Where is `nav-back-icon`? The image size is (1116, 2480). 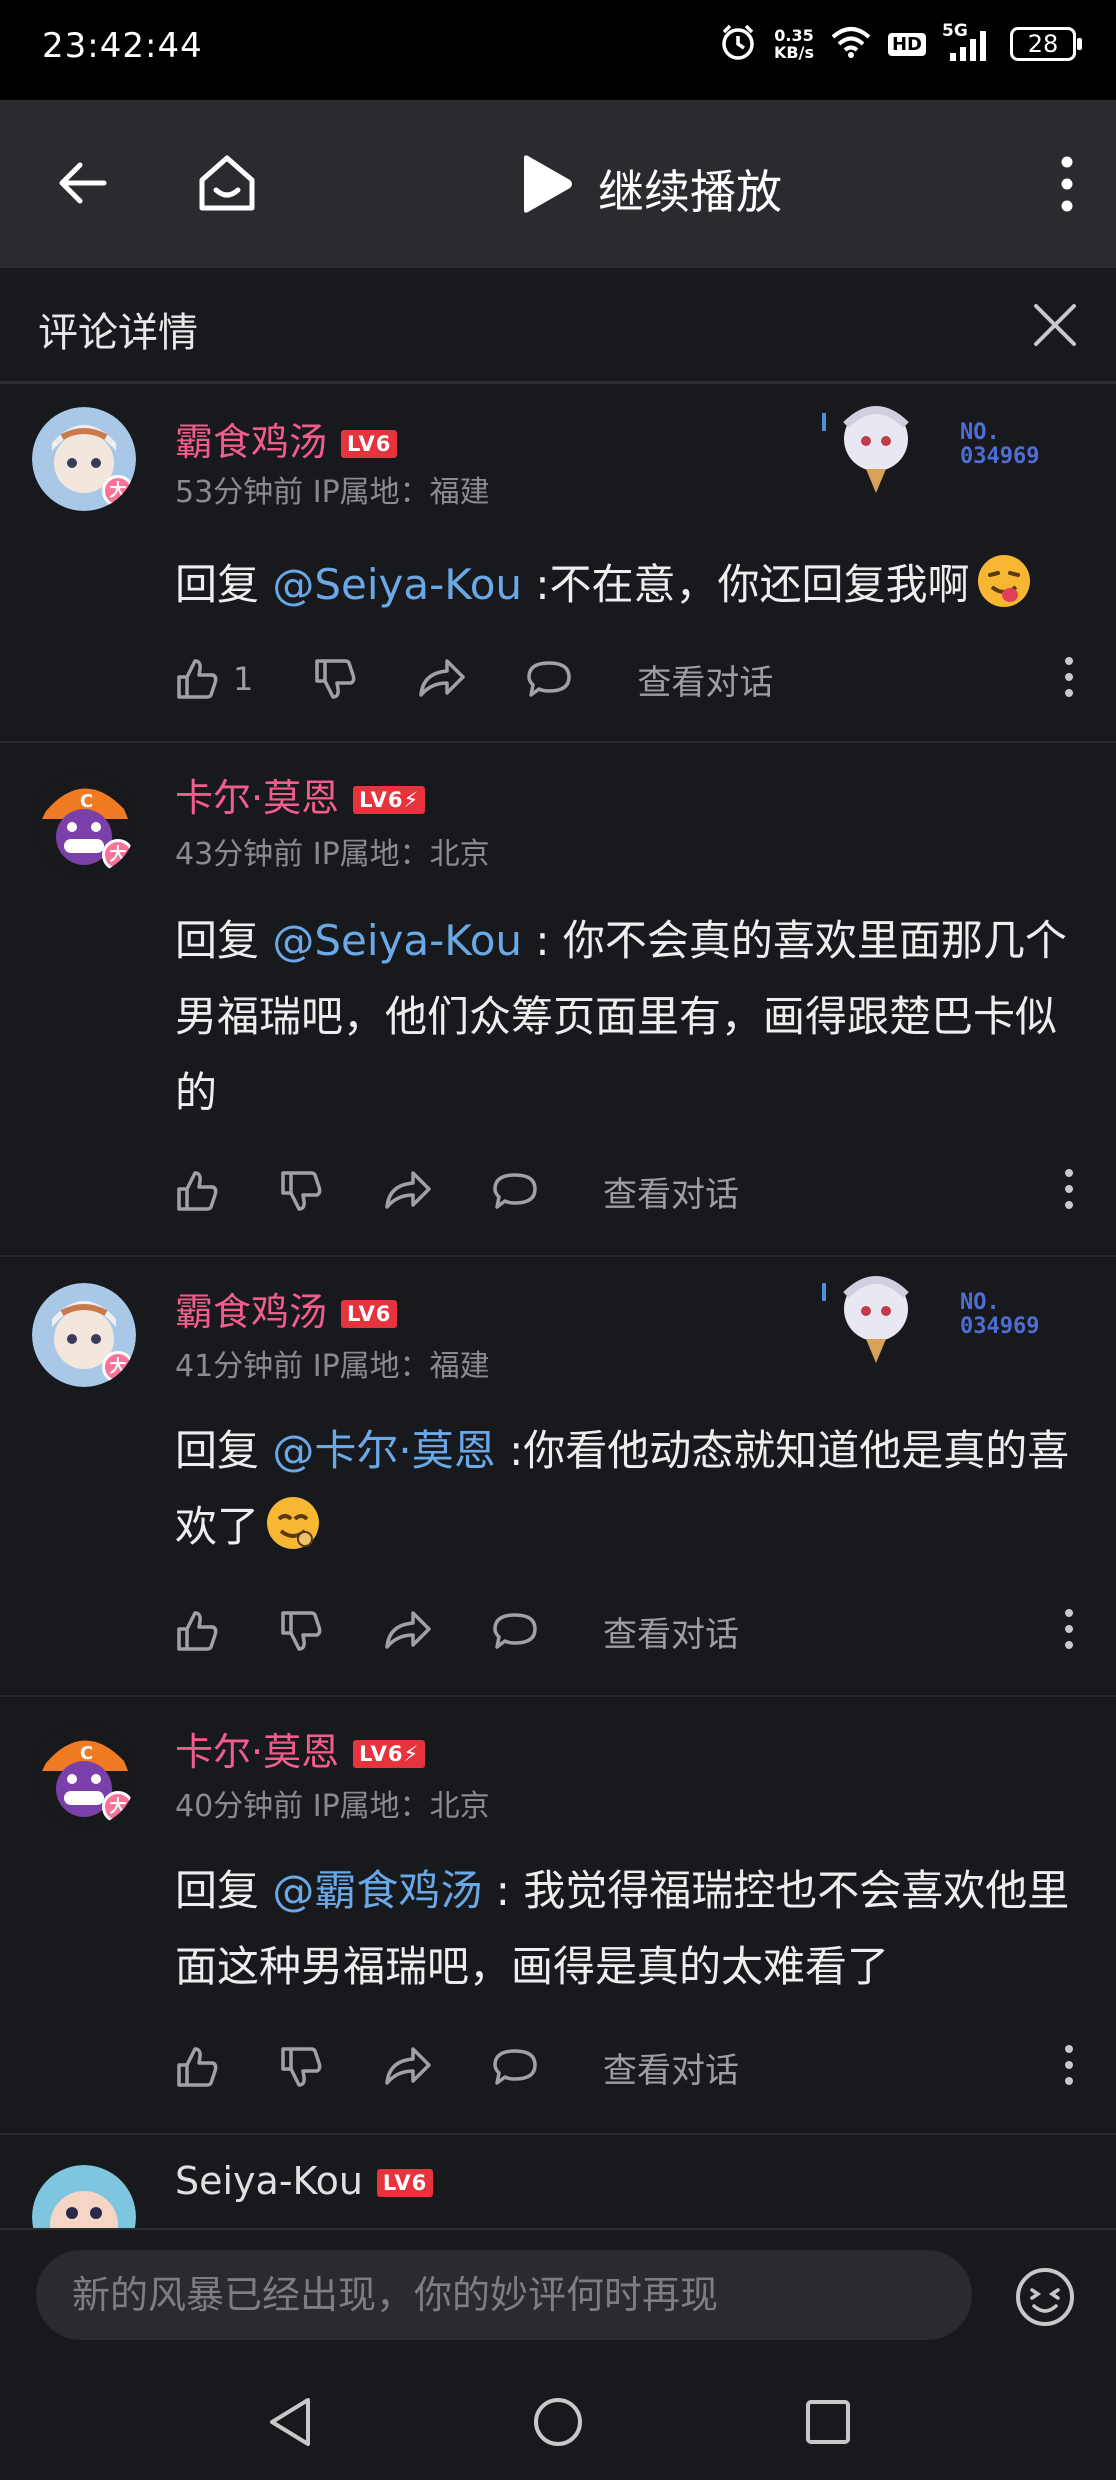
nav-back-icon is located at coordinates (290, 2424).